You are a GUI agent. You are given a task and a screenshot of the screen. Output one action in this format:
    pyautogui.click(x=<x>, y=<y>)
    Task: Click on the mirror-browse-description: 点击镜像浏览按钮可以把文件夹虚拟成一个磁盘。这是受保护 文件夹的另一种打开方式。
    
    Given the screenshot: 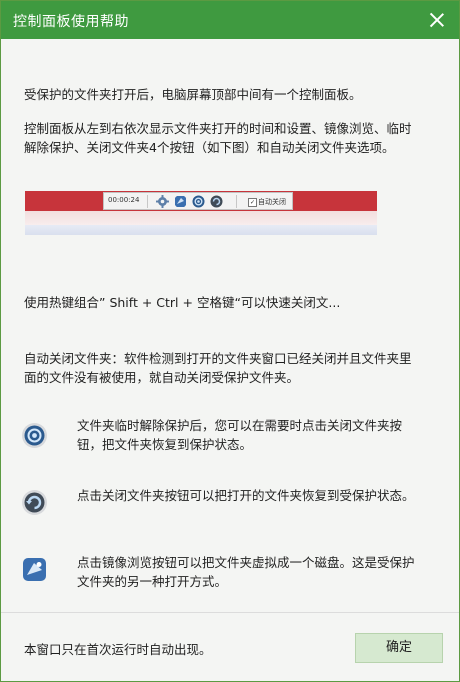 What is the action you would take?
    pyautogui.click(x=246, y=572)
    